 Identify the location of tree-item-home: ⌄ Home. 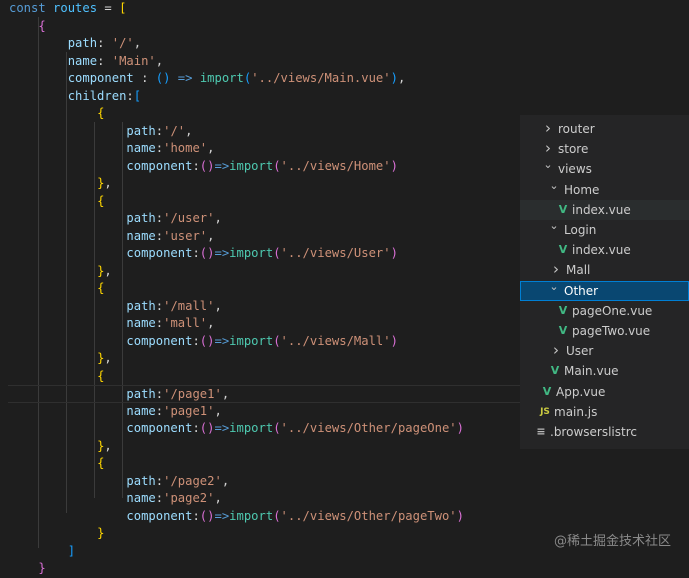
(604, 189).